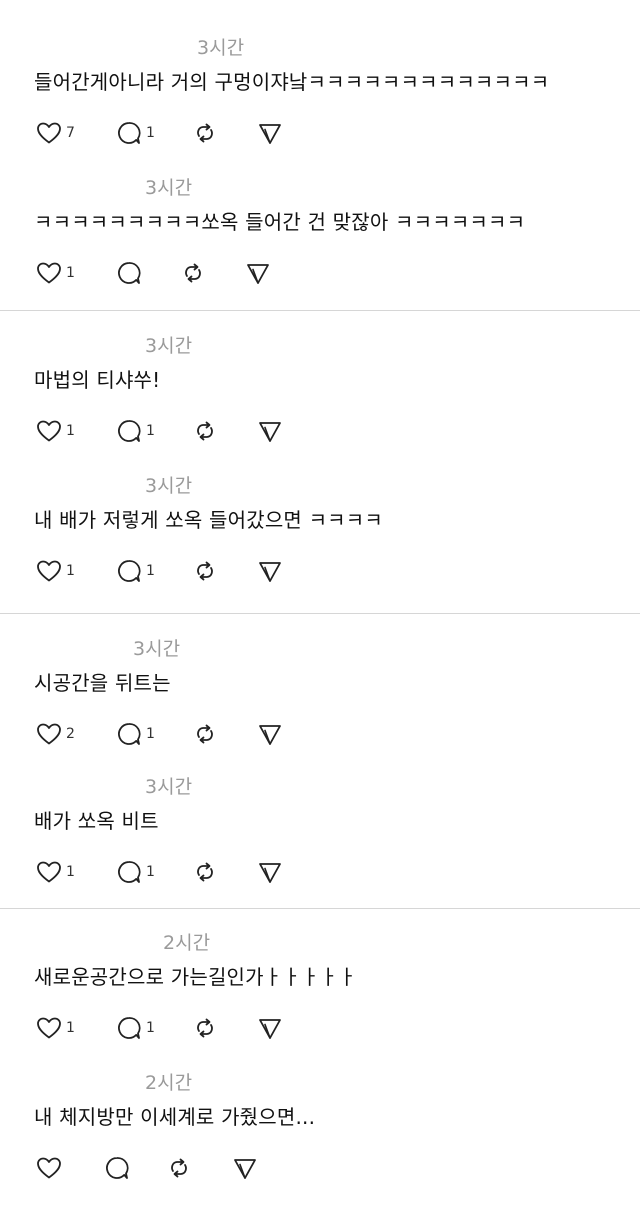 This screenshot has height=1216, width=640. I want to click on like-button, so click(51, 1168).